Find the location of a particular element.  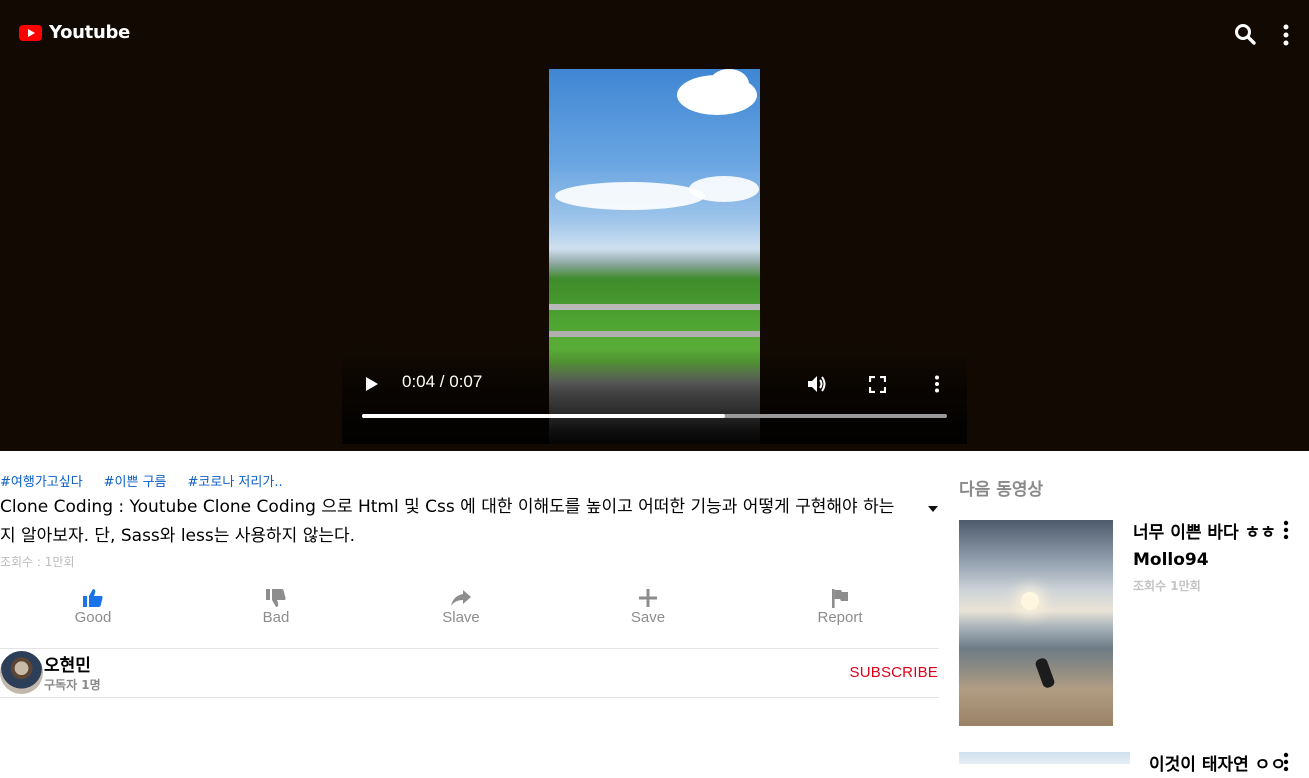

save-label: Save is located at coordinates (648, 617).